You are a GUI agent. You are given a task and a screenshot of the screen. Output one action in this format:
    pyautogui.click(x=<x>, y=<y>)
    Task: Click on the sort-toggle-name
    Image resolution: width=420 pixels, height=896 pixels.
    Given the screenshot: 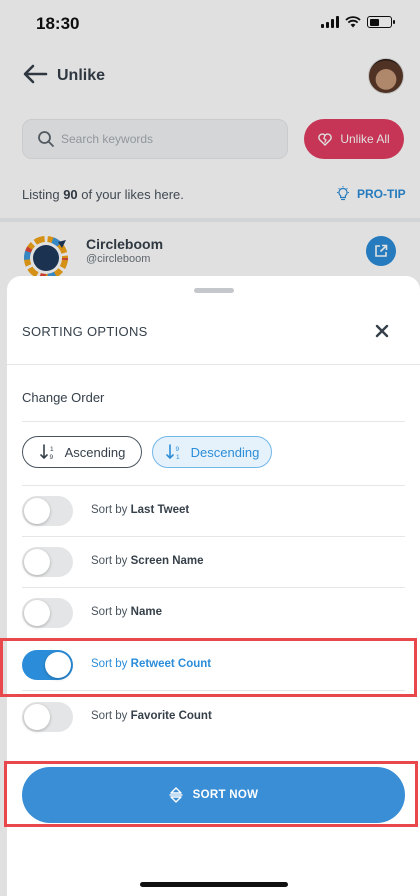 What is the action you would take?
    pyautogui.click(x=47, y=613)
    